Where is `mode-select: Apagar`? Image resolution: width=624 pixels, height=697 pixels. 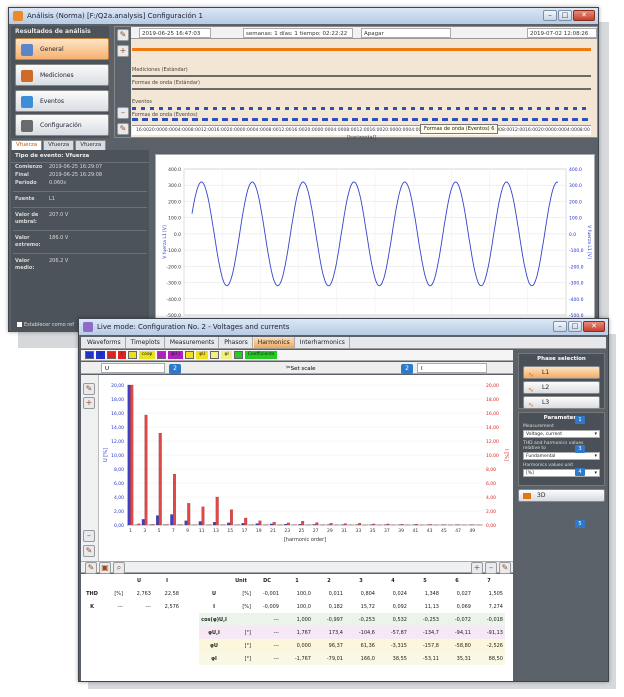 mode-select: Apagar is located at coordinates (406, 33).